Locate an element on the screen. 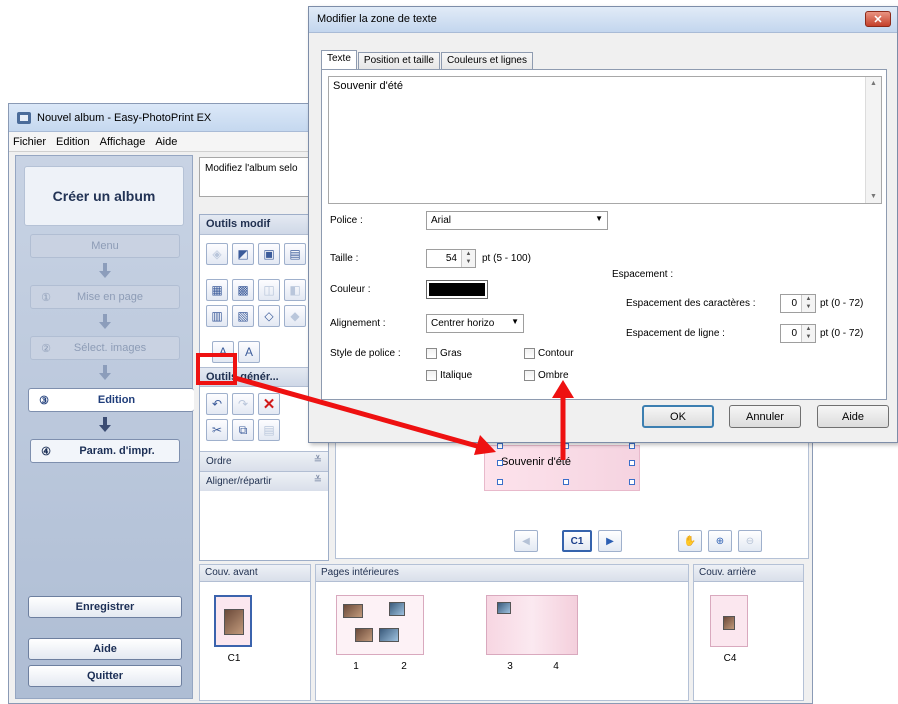  char-spacing-value: 0 is located at coordinates (794, 303).